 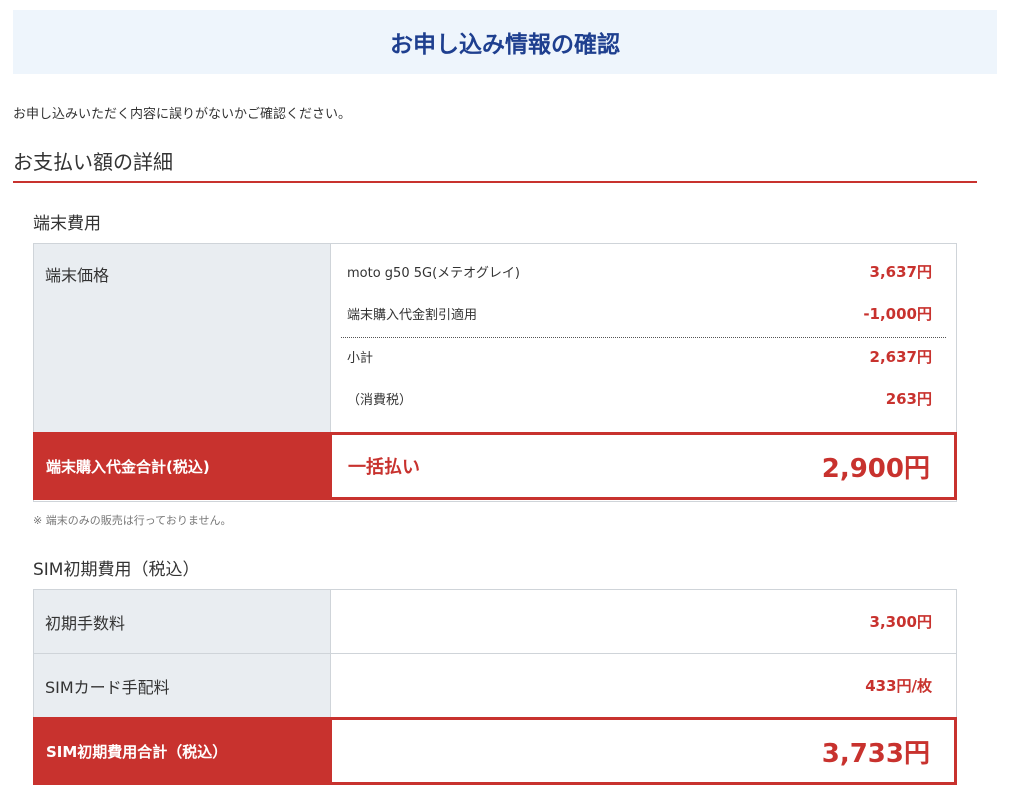 I want to click on device-total-amount: 2,900円, so click(x=875, y=468).